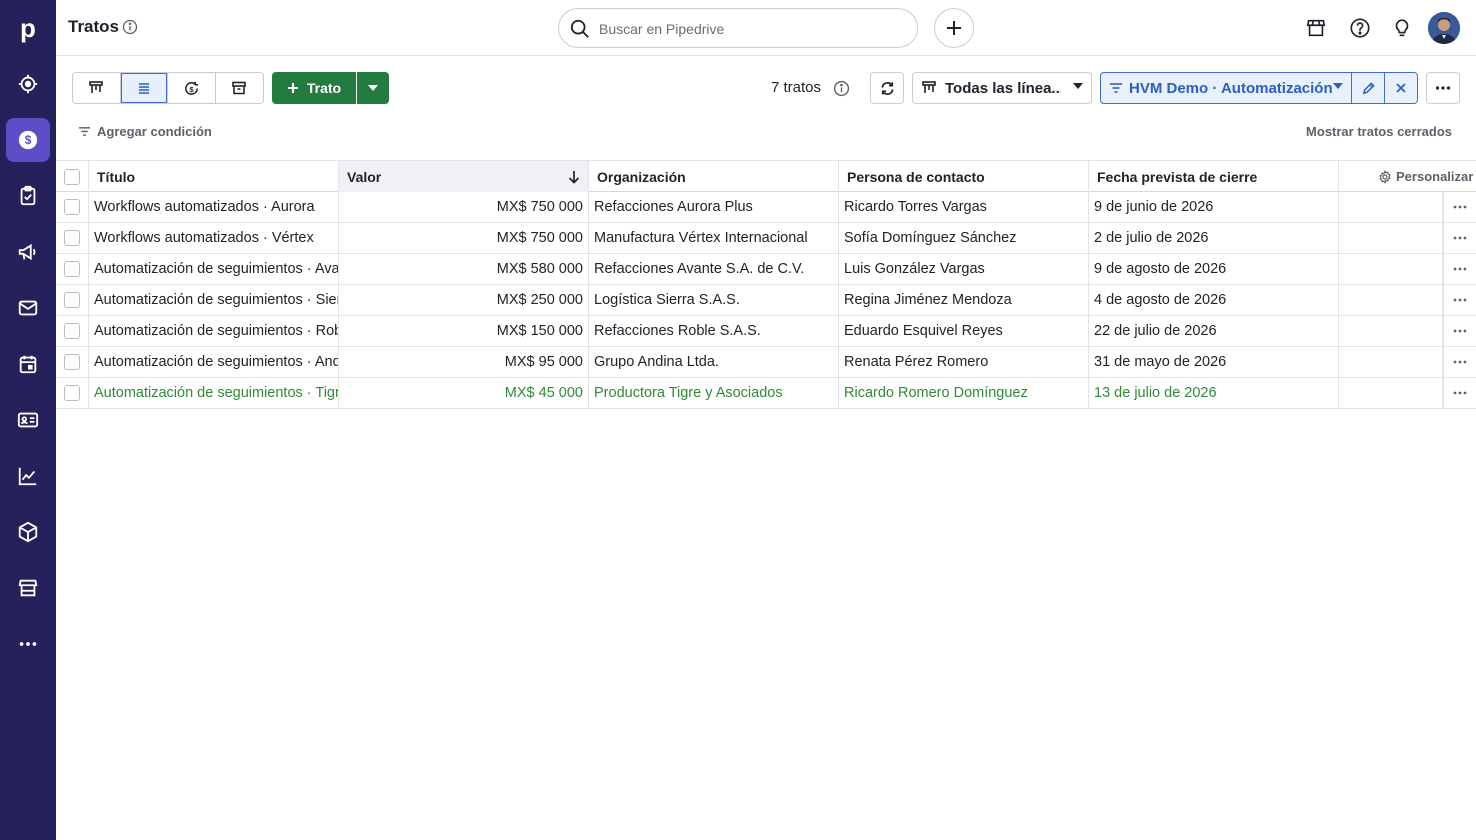  Describe the element at coordinates (1444, 28) in the screenshot. I see `user-avatar` at that location.